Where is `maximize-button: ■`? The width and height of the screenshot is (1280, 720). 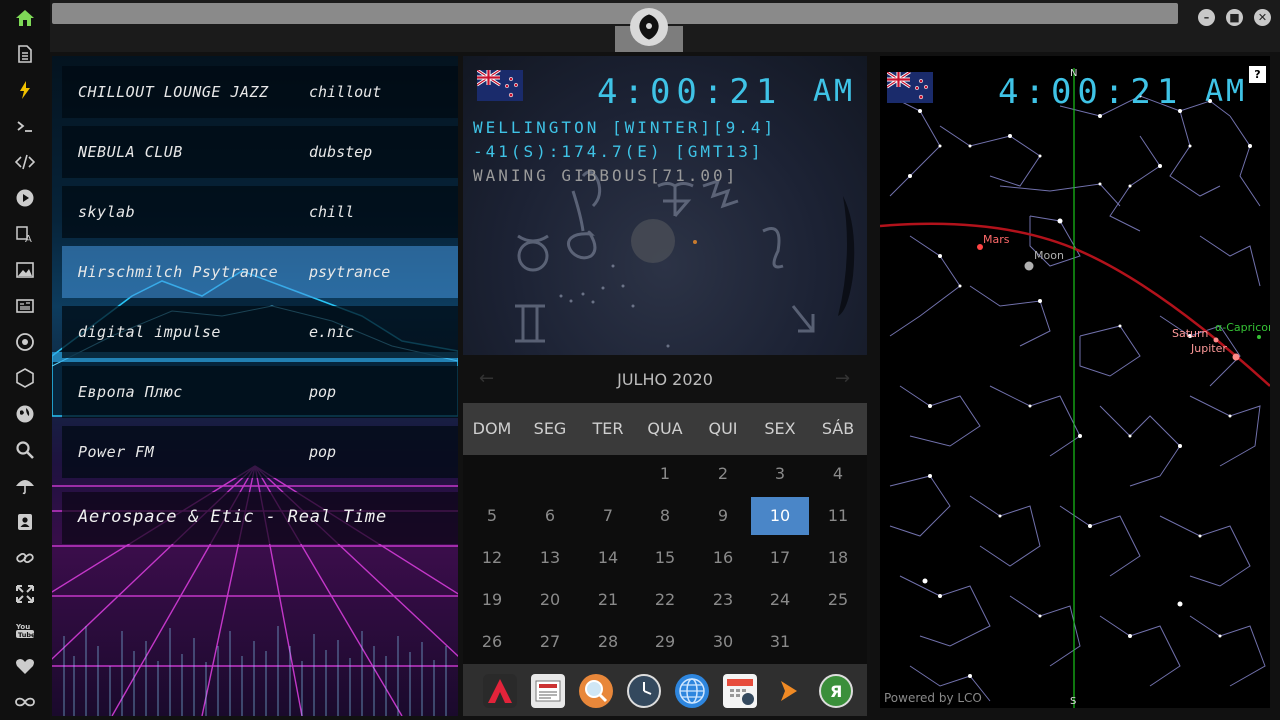
maximize-button: ■ is located at coordinates (1234, 17).